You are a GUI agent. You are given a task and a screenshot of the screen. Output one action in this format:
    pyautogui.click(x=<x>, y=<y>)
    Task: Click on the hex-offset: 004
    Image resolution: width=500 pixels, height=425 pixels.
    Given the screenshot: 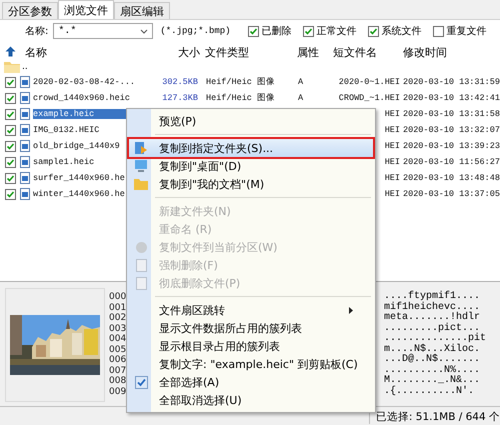 What is the action you would take?
    pyautogui.click(x=117, y=339)
    